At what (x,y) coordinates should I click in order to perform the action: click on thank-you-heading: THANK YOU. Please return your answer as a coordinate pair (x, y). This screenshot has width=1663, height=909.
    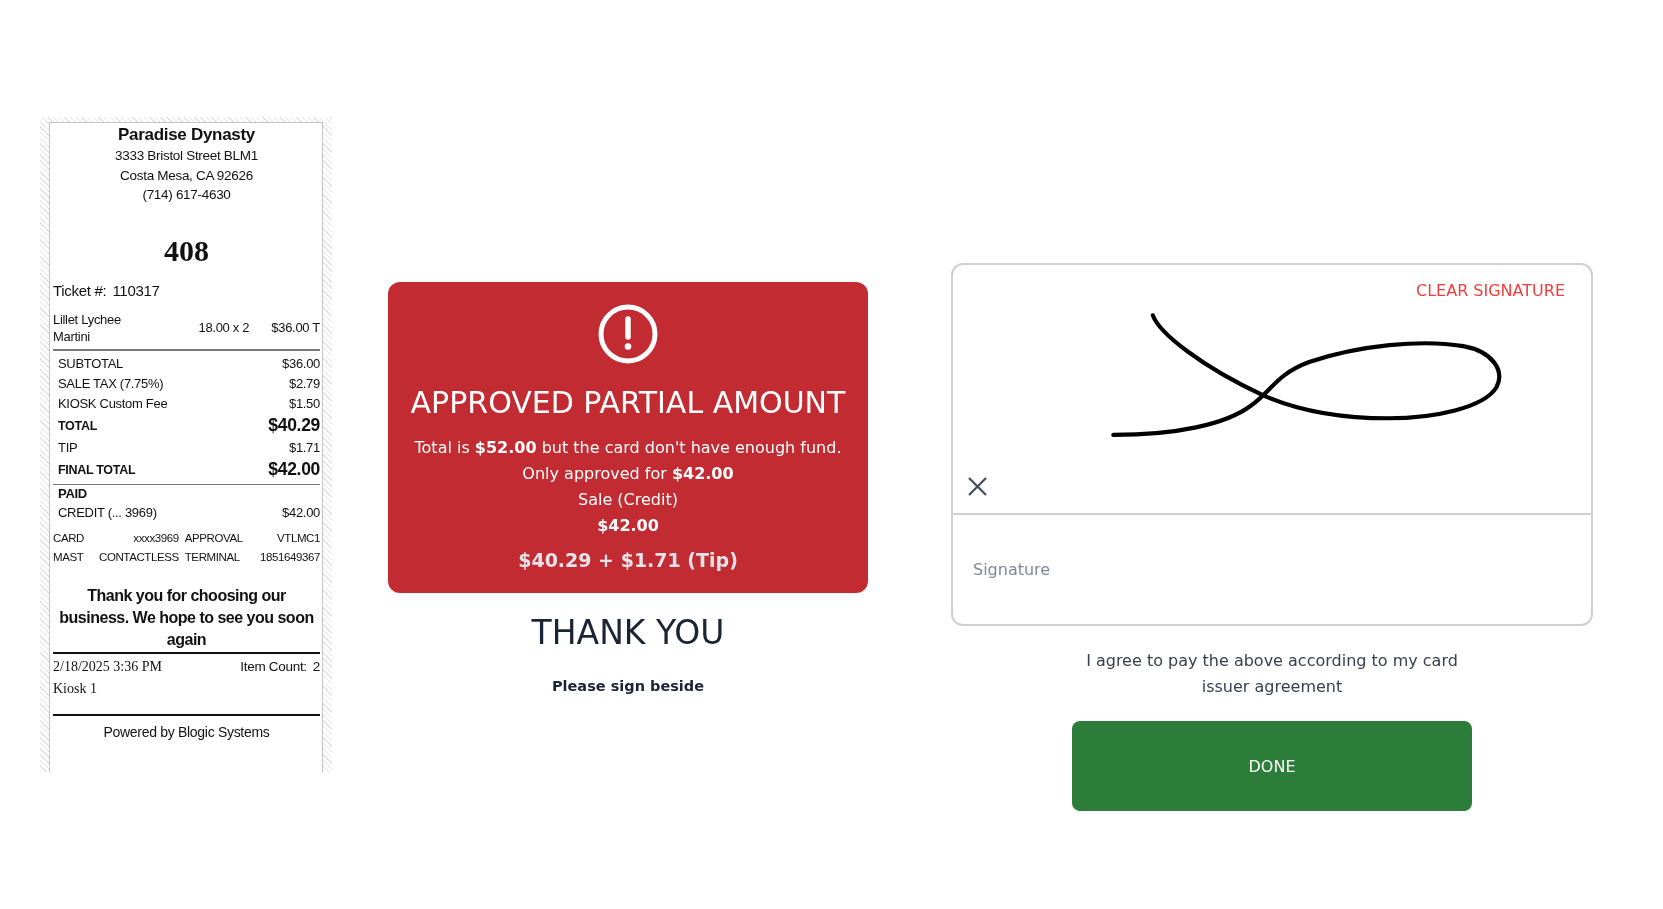
    Looking at the image, I should click on (628, 633).